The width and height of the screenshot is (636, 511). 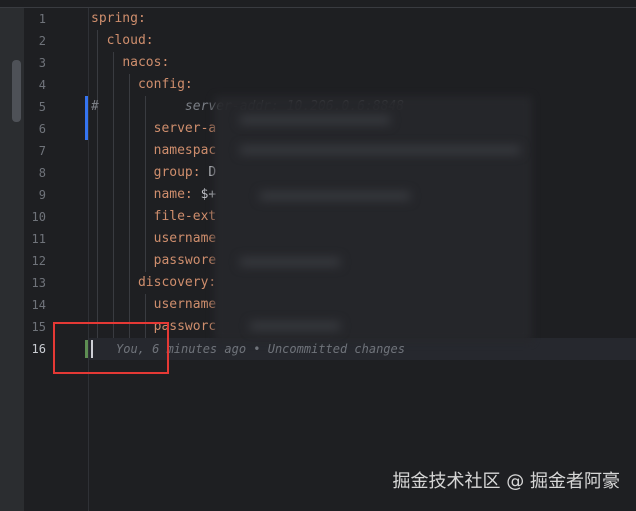 I want to click on code-line: file-ext, so click(x=154, y=217).